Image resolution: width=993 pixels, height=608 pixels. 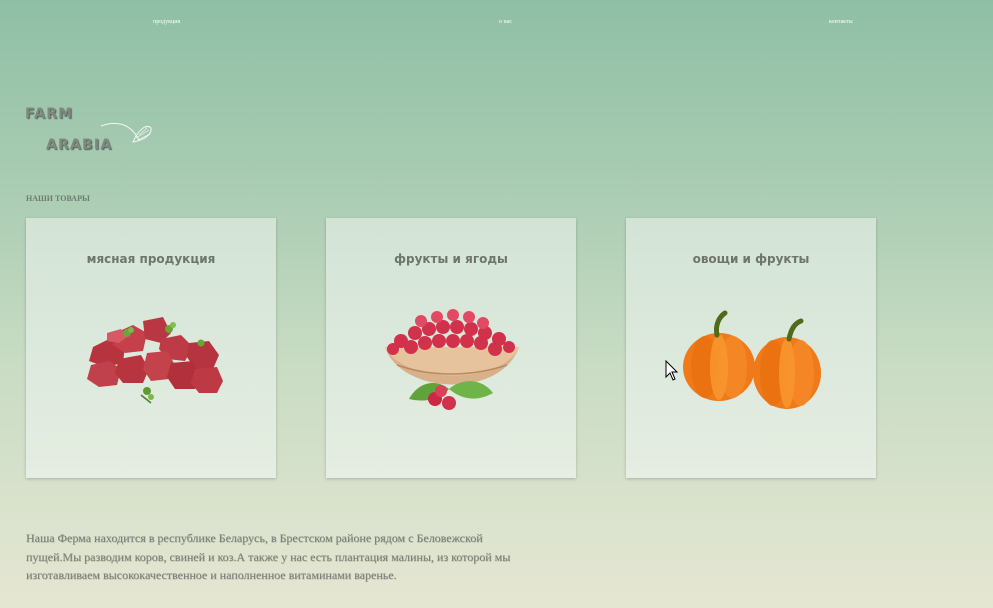 I want to click on leaf-logo-icon, so click(x=126, y=132).